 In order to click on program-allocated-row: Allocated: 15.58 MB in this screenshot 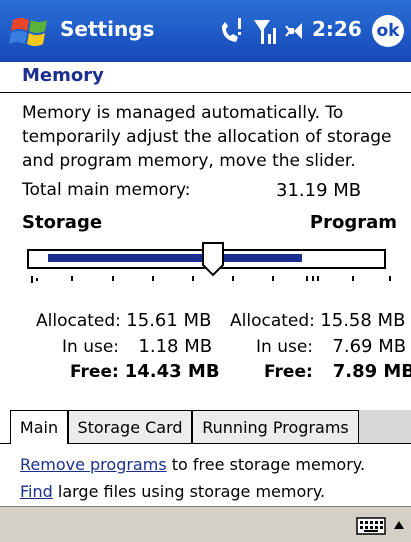, I will do `click(317, 320)`.